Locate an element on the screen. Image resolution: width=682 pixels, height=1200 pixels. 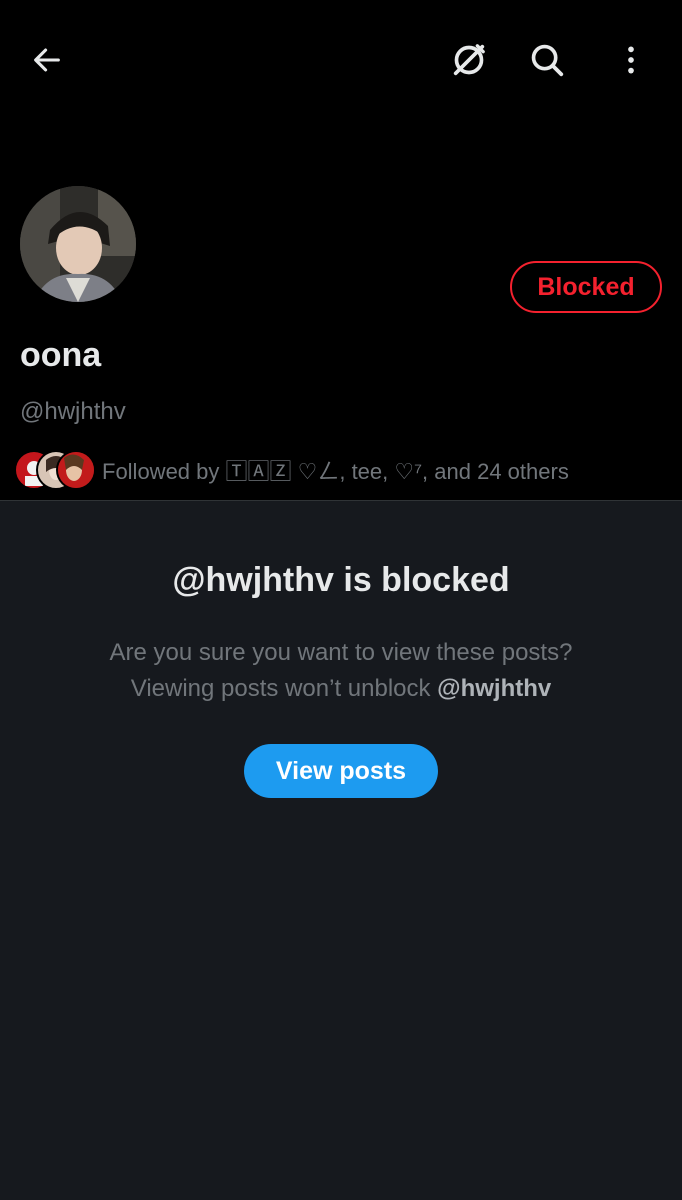
display-name: oona is located at coordinates (61, 355).